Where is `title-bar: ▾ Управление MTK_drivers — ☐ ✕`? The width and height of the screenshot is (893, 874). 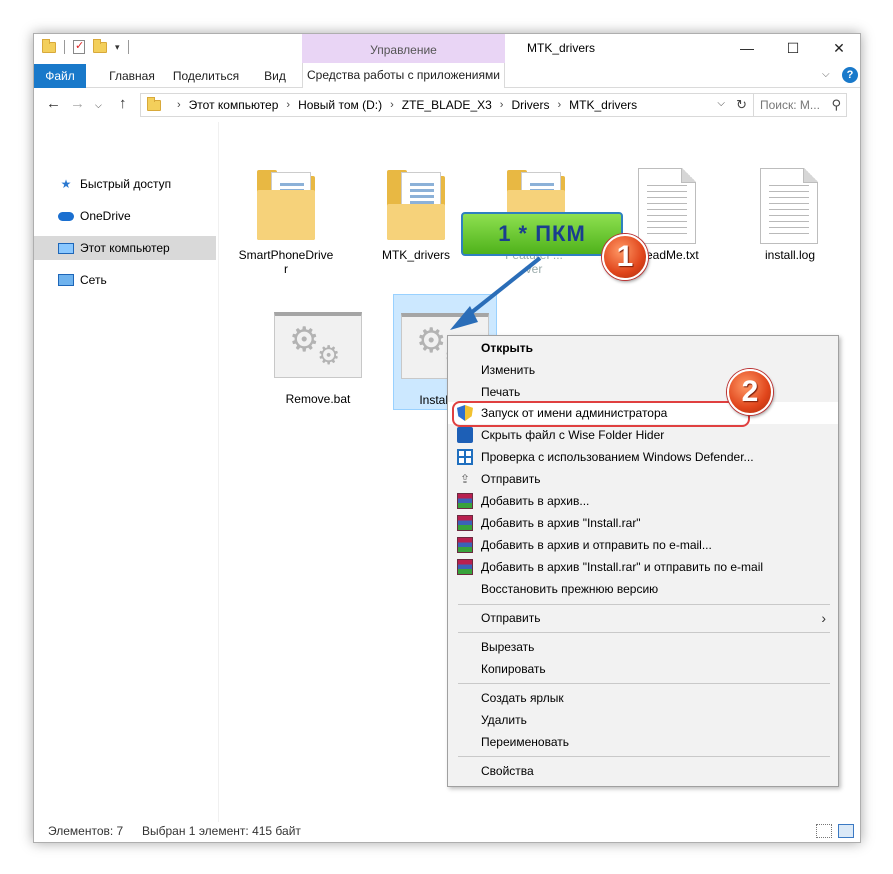 title-bar: ▾ Управление MTK_drivers — ☐ ✕ is located at coordinates (447, 49).